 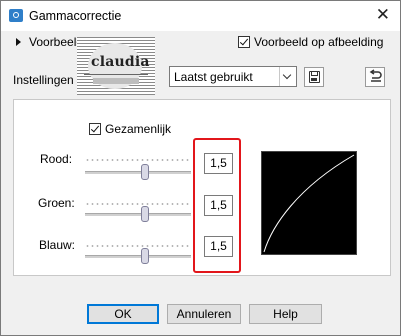 What do you see at coordinates (95, 129) in the screenshot?
I see `joint-checkbox` at bounding box center [95, 129].